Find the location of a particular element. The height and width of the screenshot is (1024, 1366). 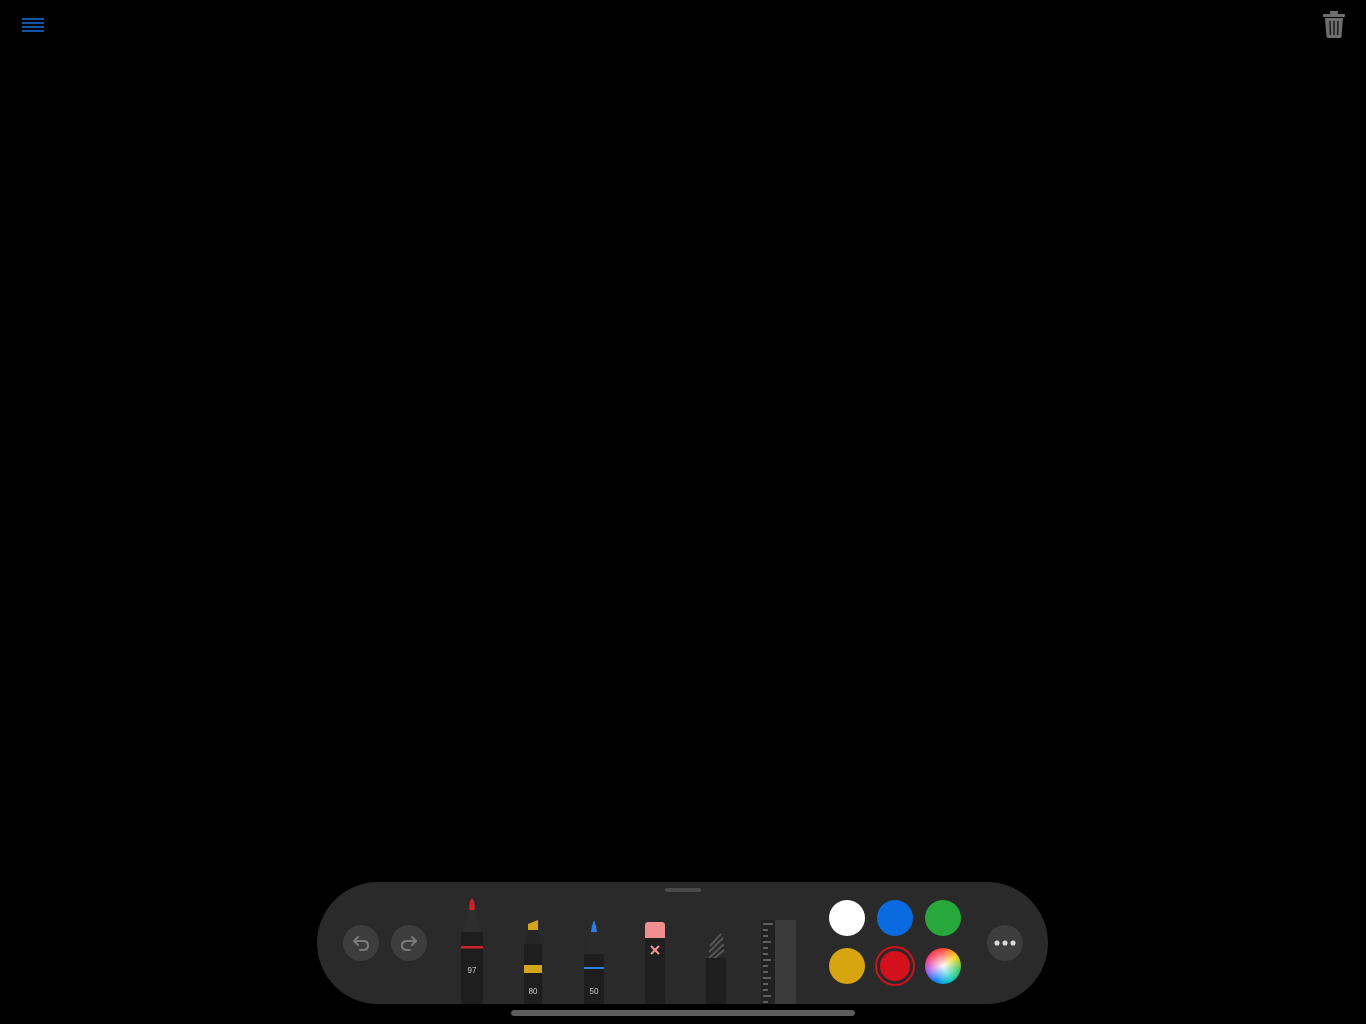

ellipsis-icon is located at coordinates (1005, 943).